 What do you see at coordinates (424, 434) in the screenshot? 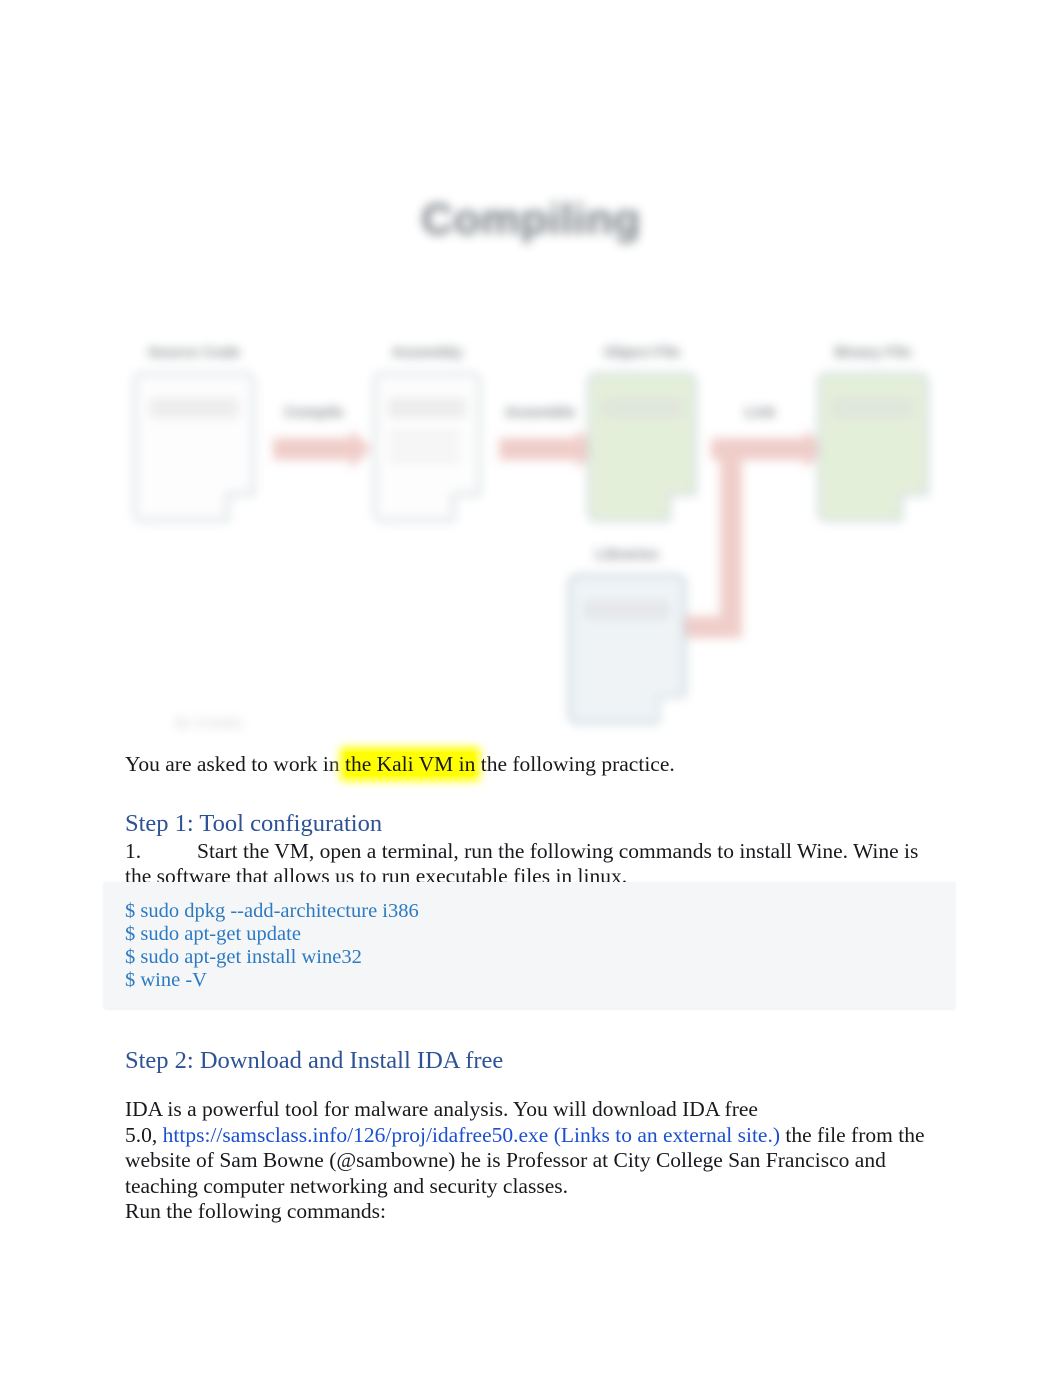
I see `shape-lines` at bounding box center [424, 434].